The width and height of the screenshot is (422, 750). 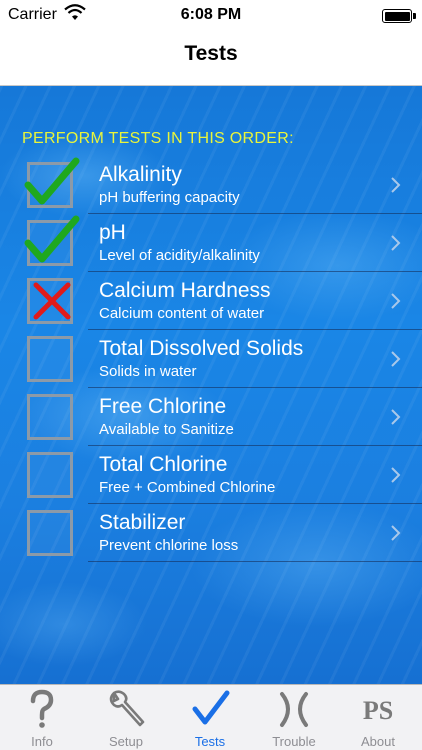 I want to click on test-title: pH, so click(x=112, y=232).